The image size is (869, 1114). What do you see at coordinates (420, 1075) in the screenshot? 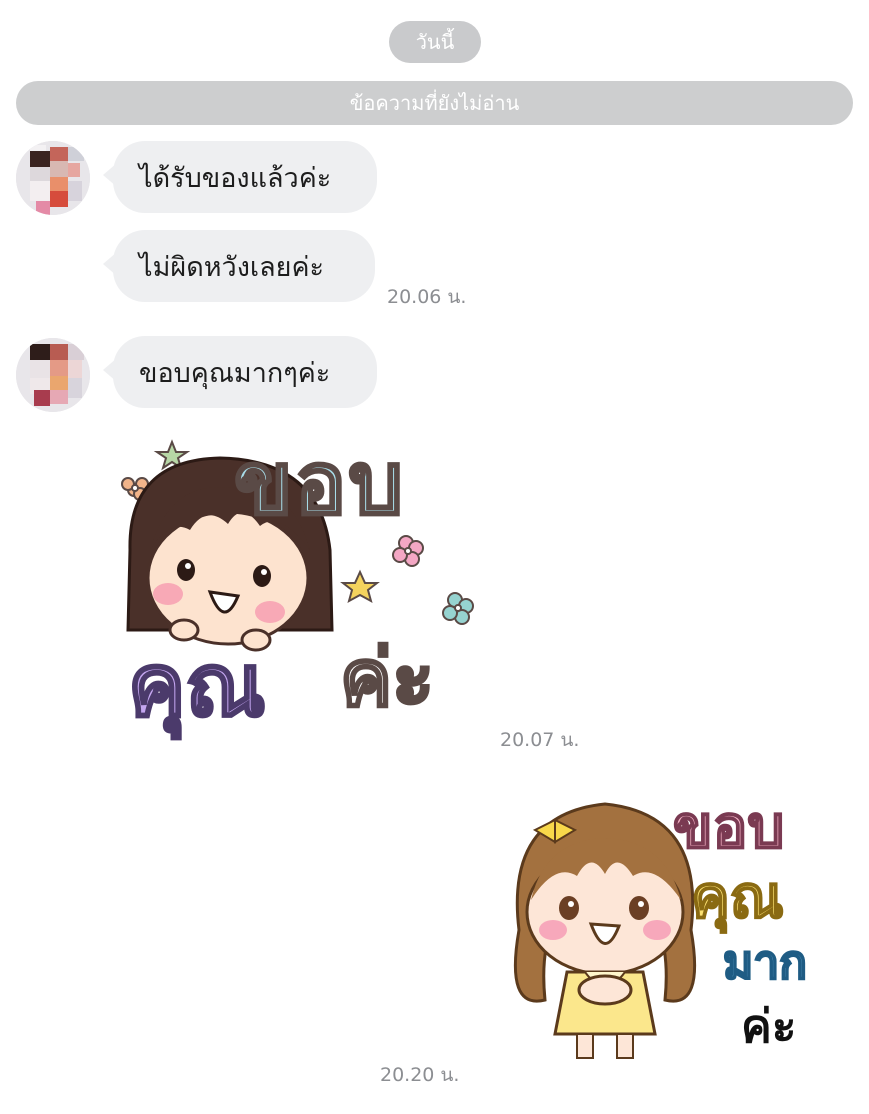
I see `message-timestamp: 20.20 น.` at bounding box center [420, 1075].